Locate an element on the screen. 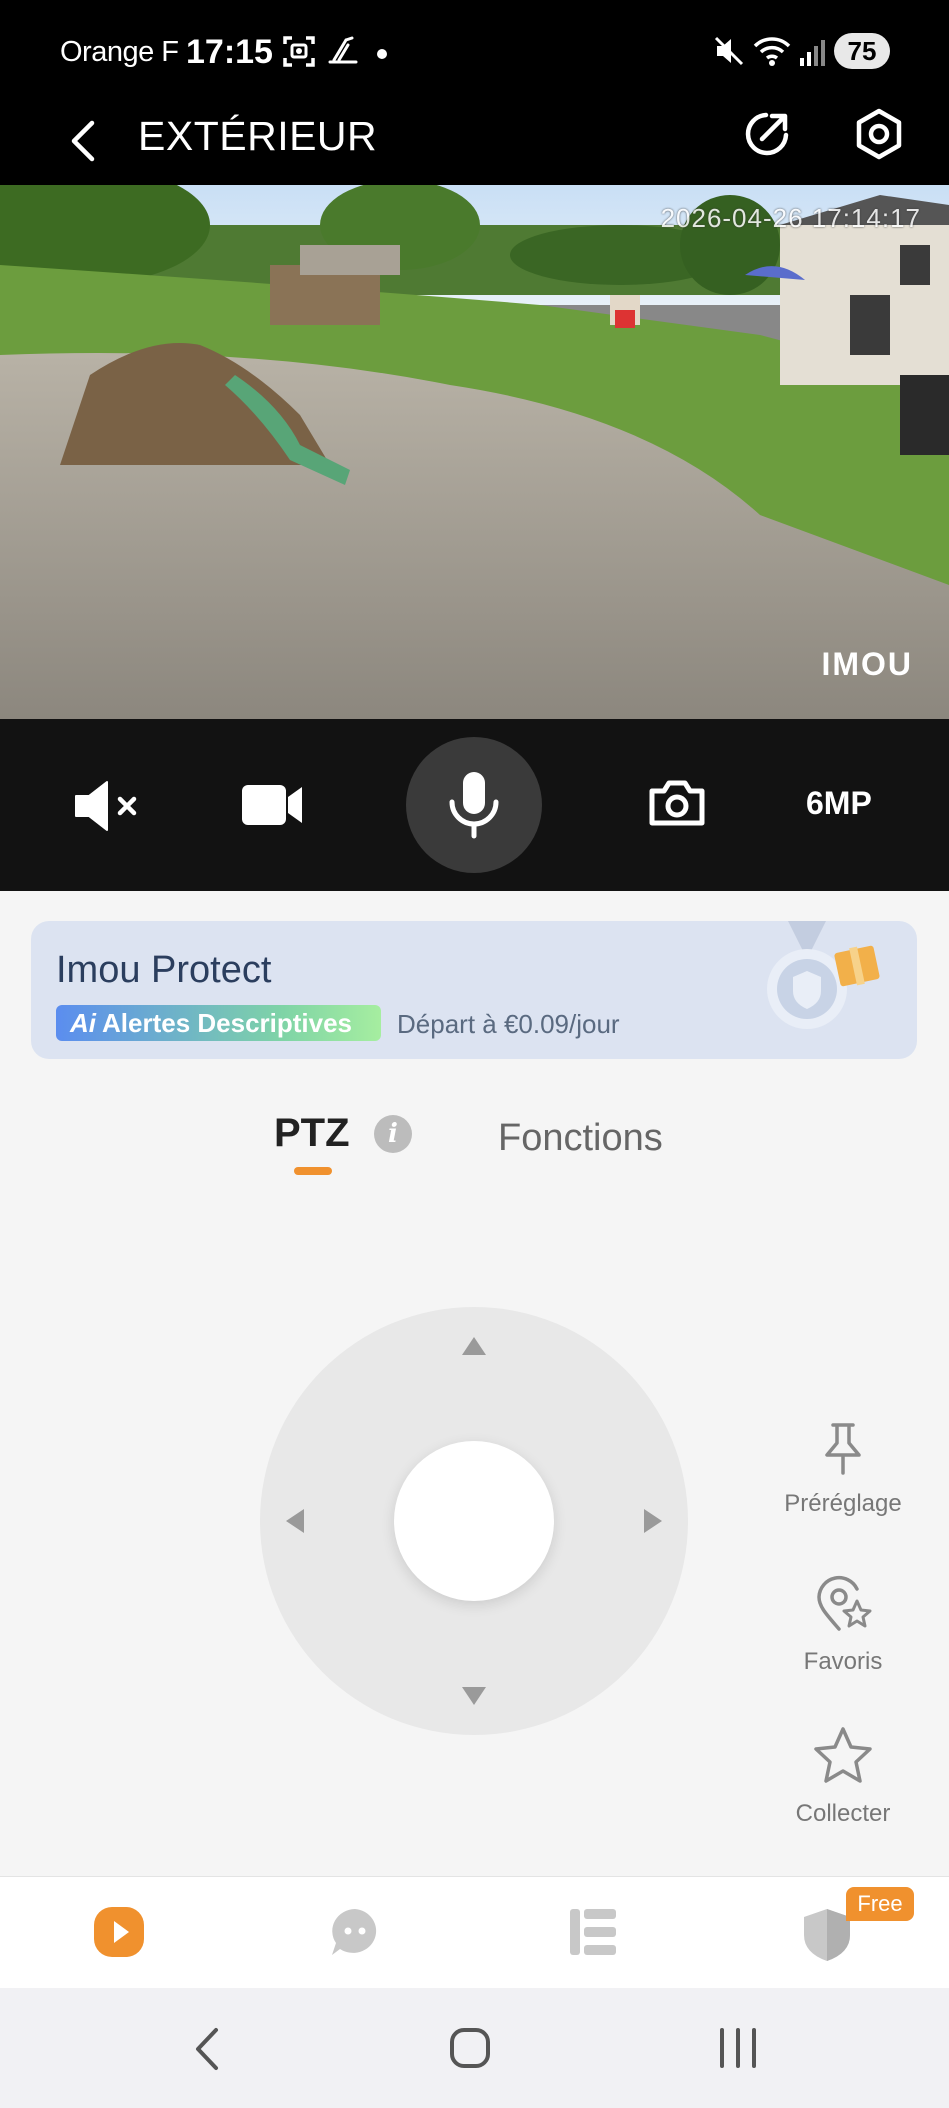  promo-price: Départ à €0.09/jour is located at coordinates (508, 1024).